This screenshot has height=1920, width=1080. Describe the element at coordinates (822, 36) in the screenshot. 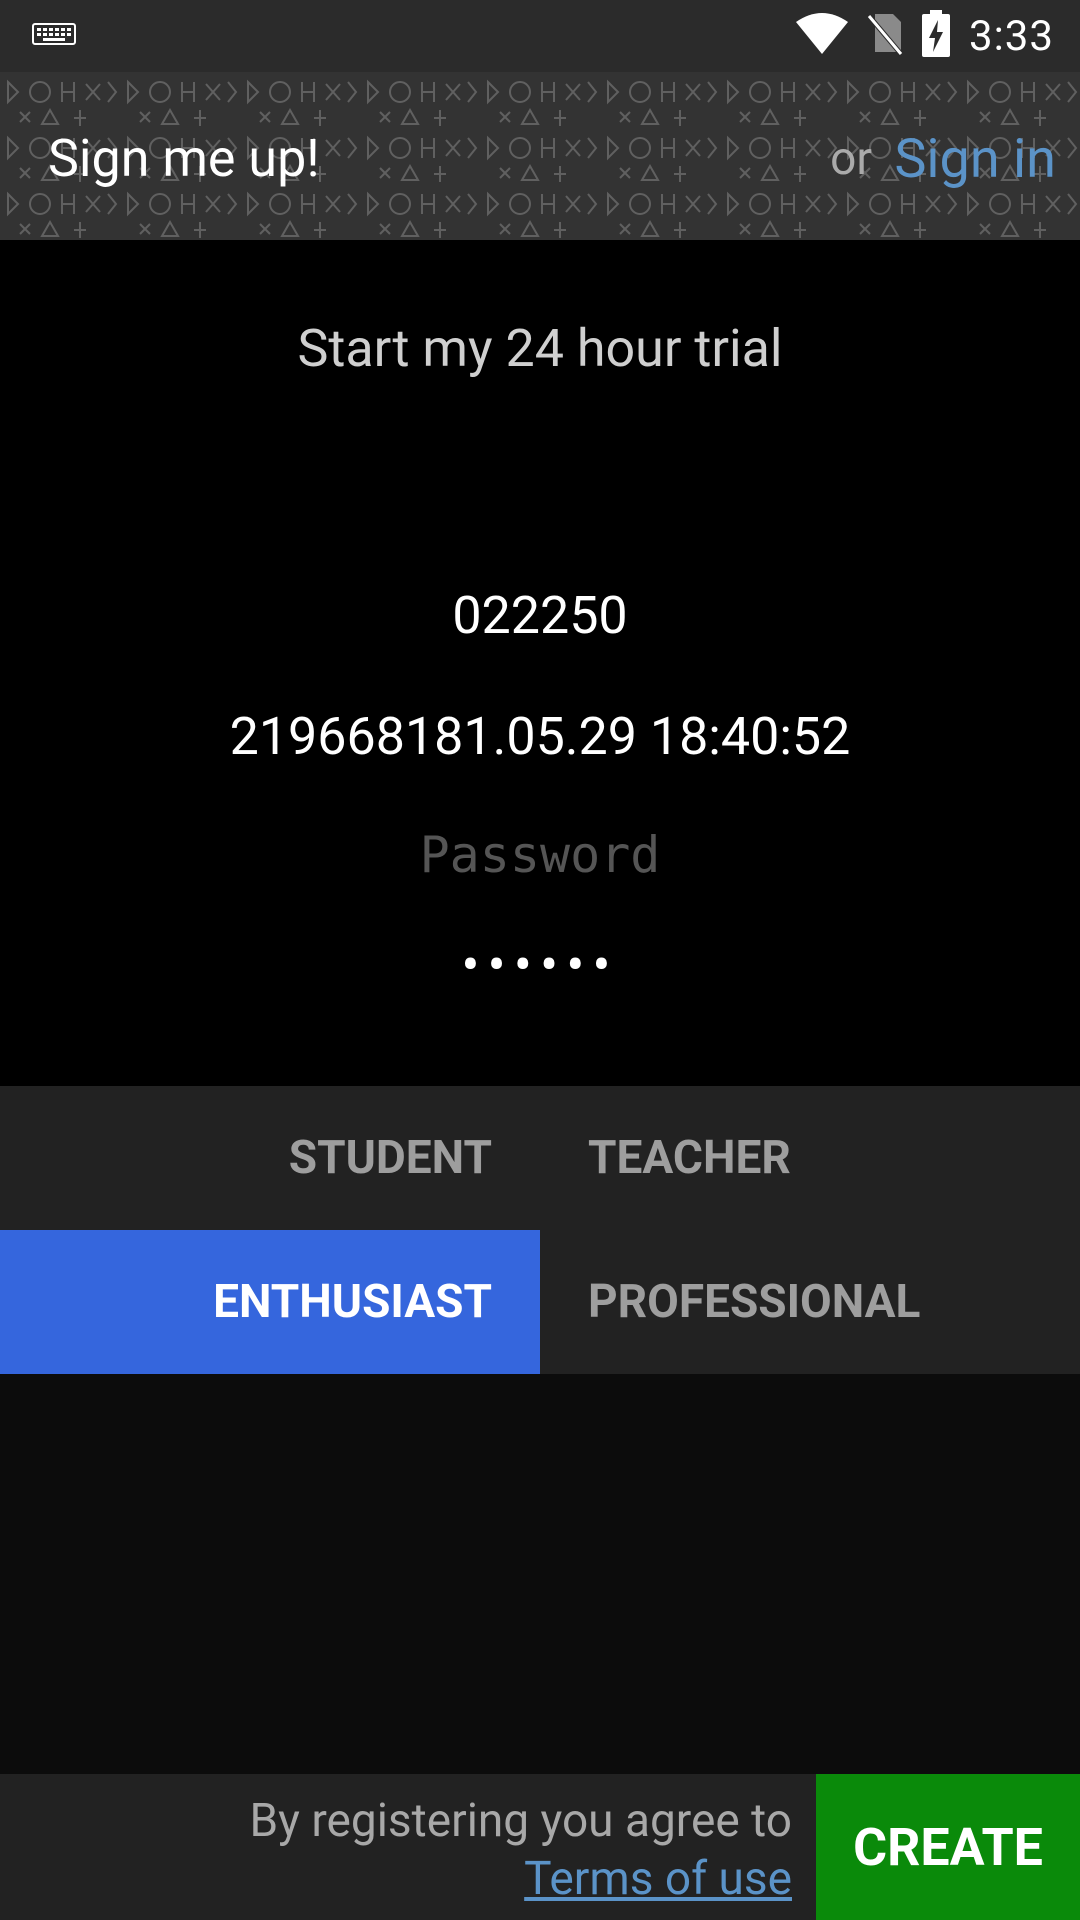

I see `wifi-icon` at that location.